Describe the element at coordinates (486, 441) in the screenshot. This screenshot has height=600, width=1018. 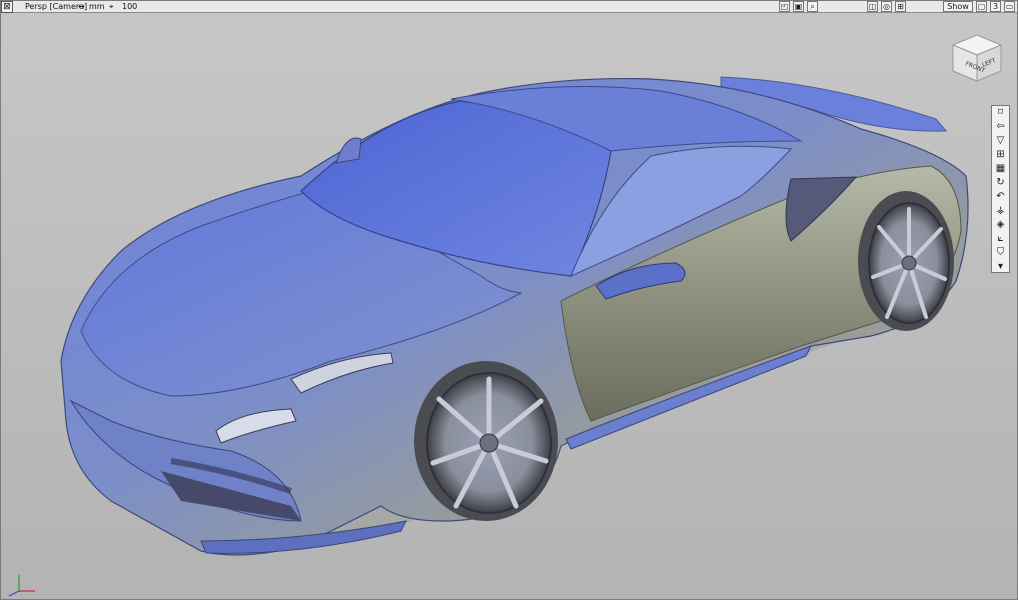
I see `front-wheel` at that location.